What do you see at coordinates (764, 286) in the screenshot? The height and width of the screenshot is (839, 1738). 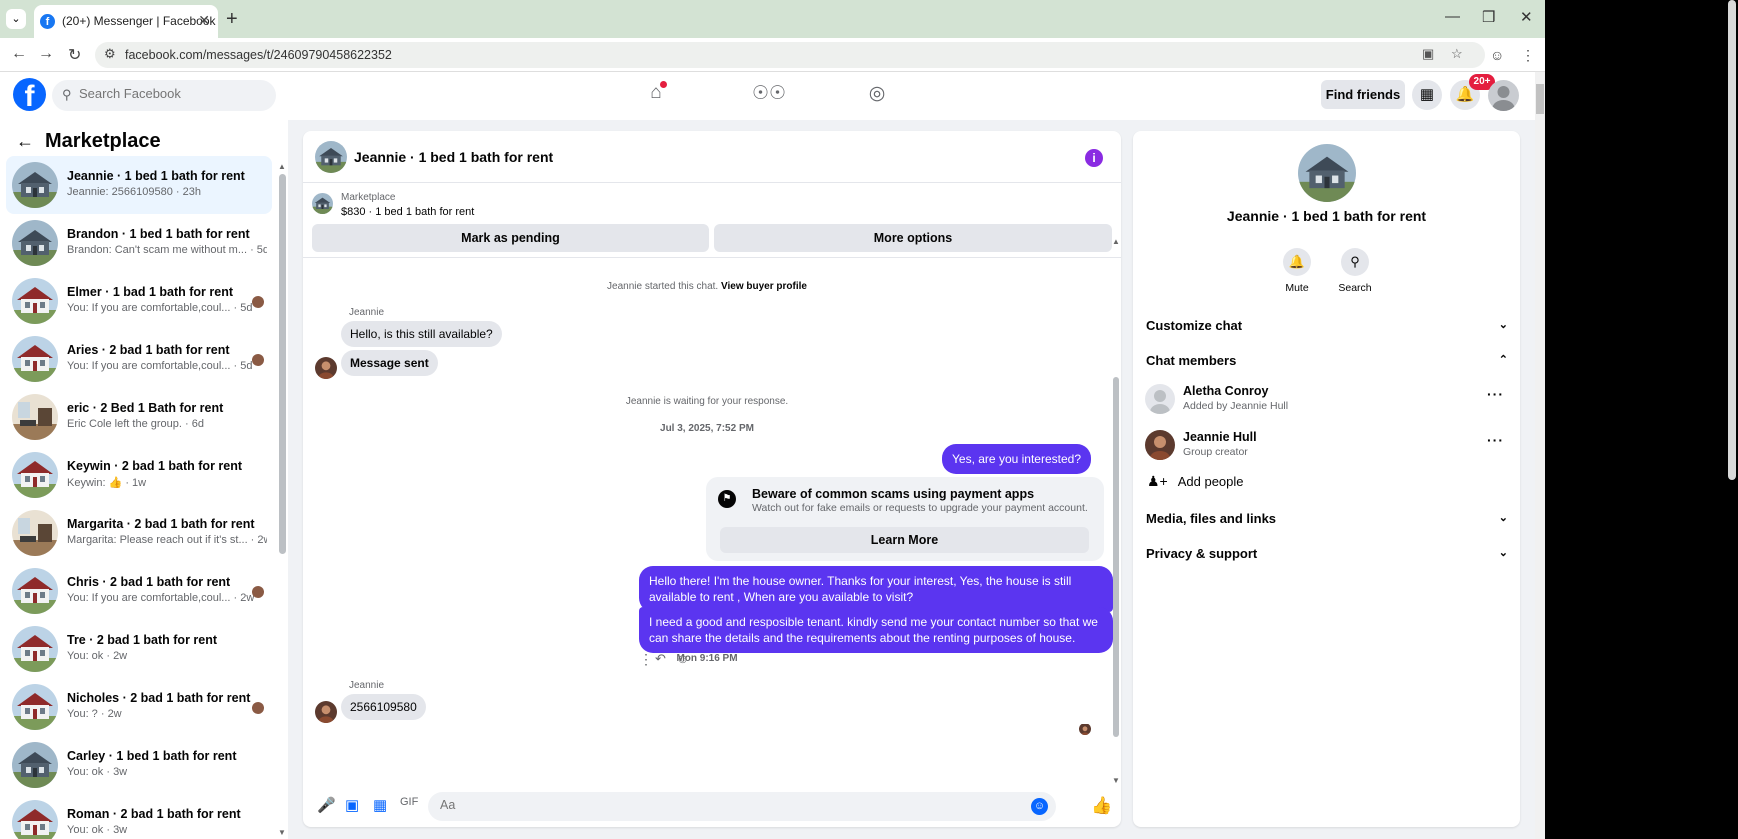 I see `view-buyer-profile-link: View buyer profile` at bounding box center [764, 286].